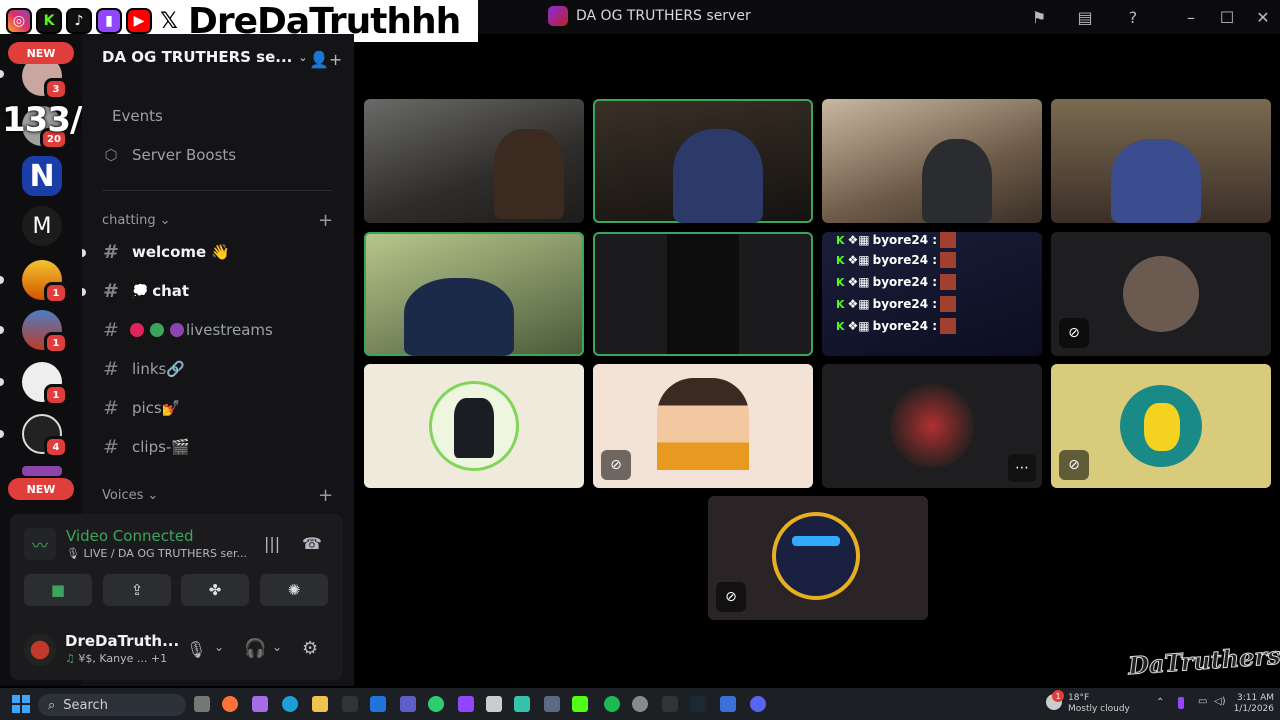 The height and width of the screenshot is (720, 1280). What do you see at coordinates (130, 495) in the screenshot?
I see `category-voices: Voices ⌄` at bounding box center [130, 495].